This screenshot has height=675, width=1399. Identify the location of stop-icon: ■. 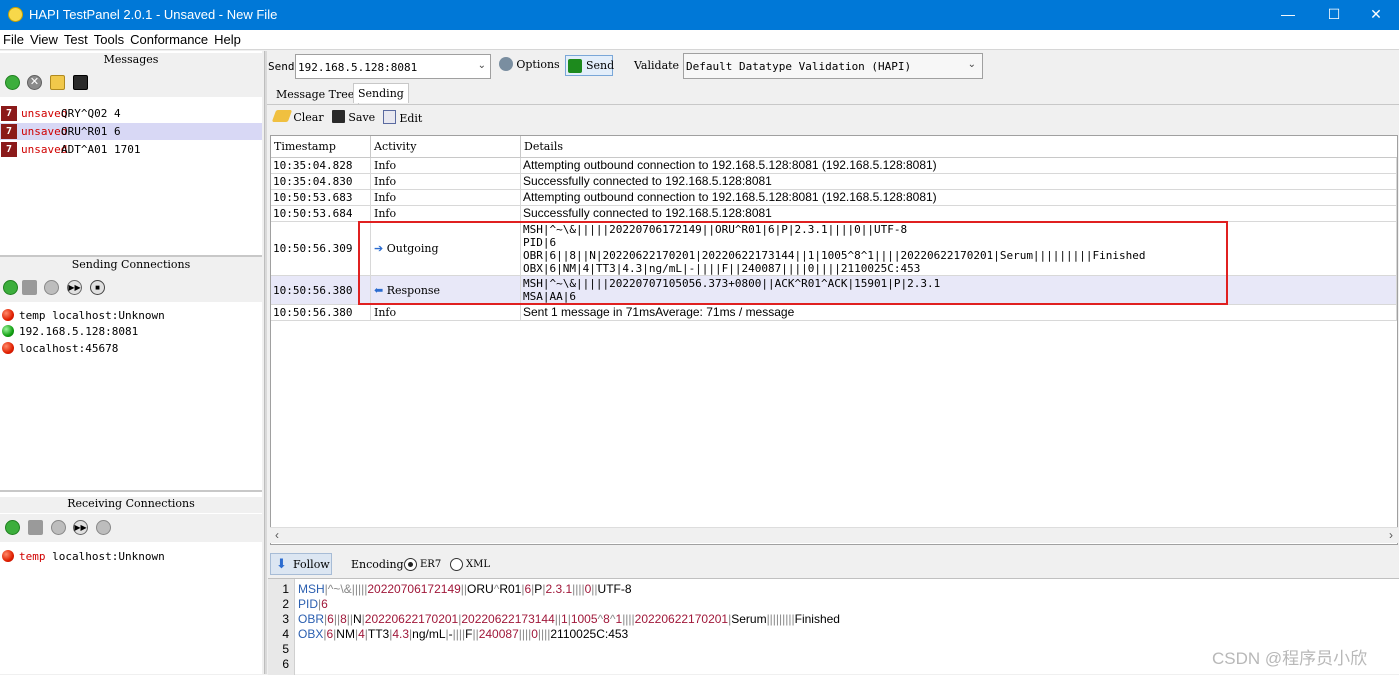
(97, 287).